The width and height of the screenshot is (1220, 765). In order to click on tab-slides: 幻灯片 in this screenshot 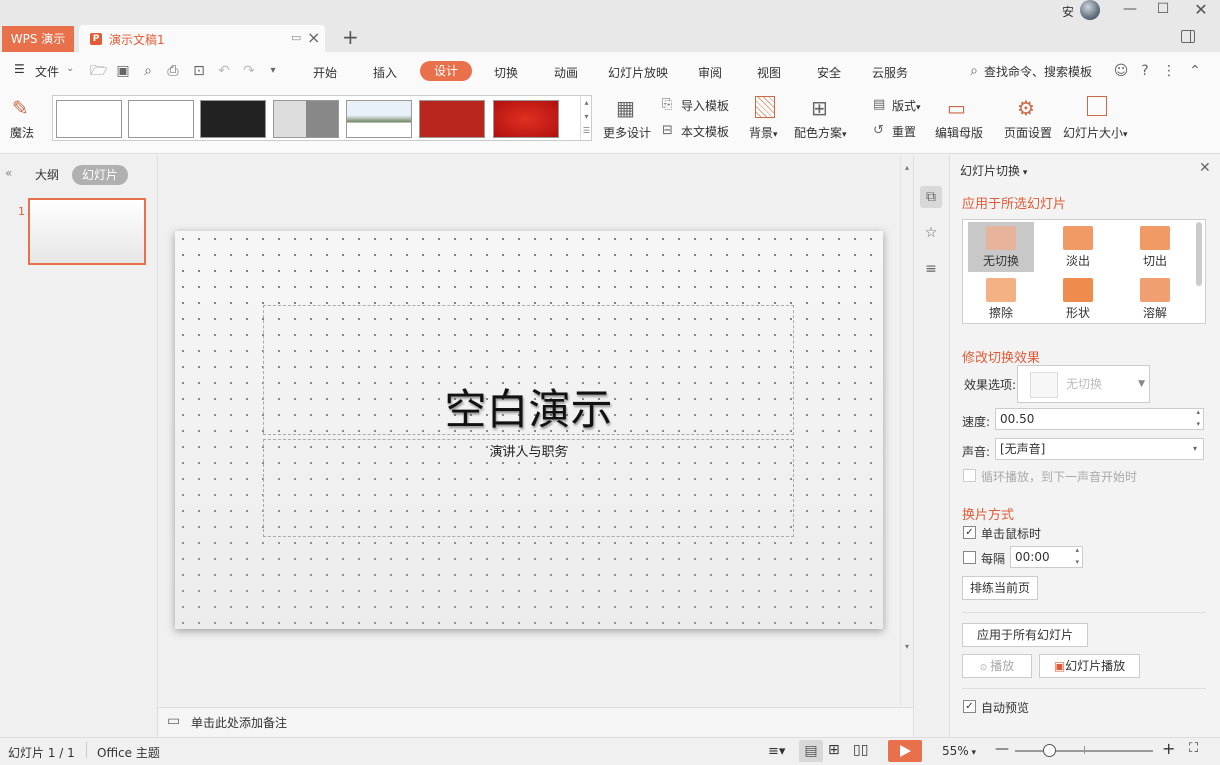, I will do `click(100, 175)`.